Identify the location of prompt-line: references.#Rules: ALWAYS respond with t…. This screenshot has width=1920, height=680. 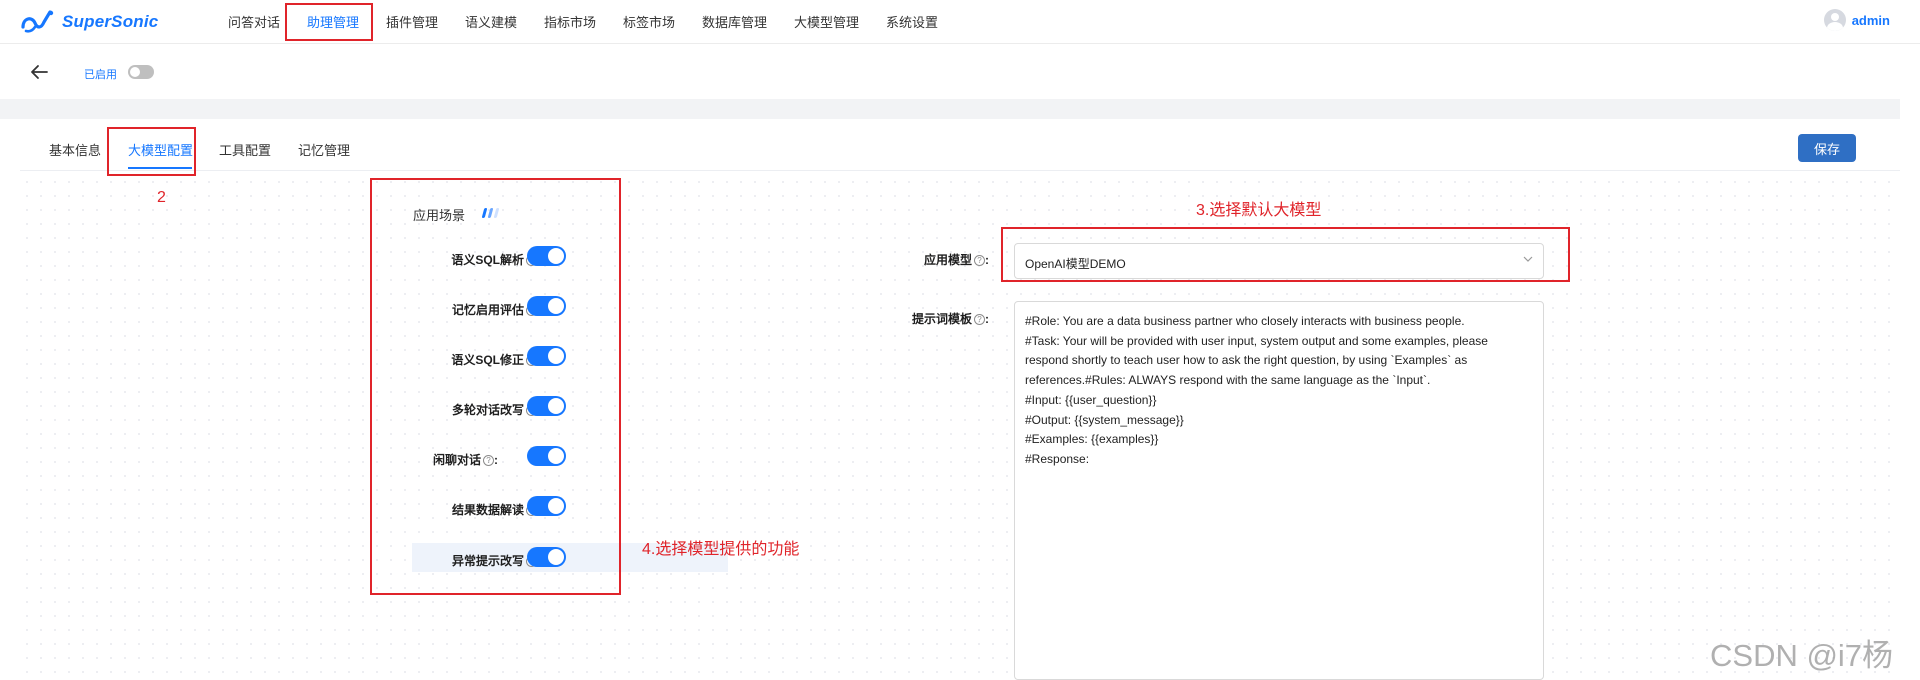
(1228, 380).